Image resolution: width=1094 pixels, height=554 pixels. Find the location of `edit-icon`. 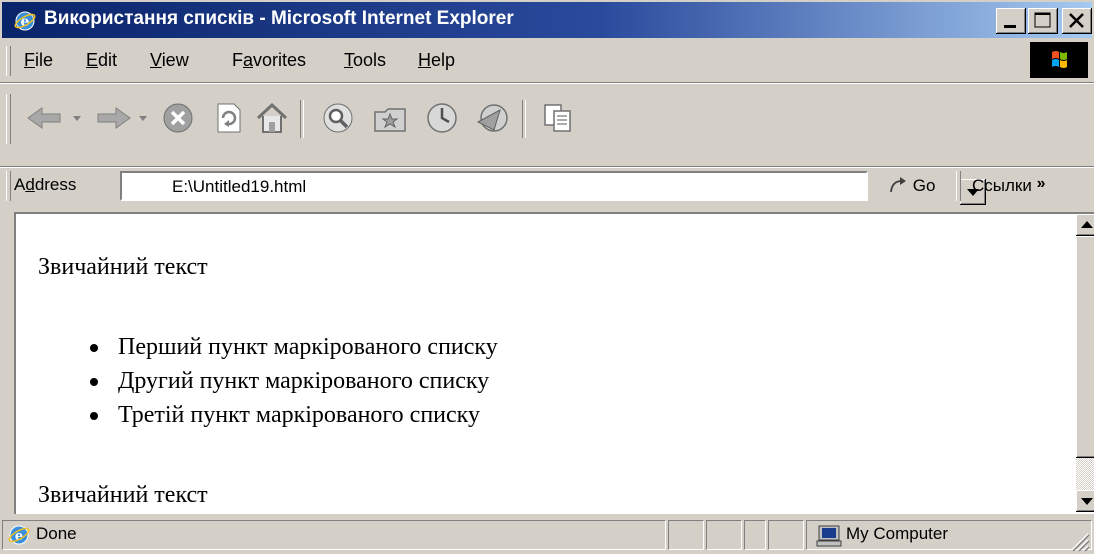

edit-icon is located at coordinates (558, 118).